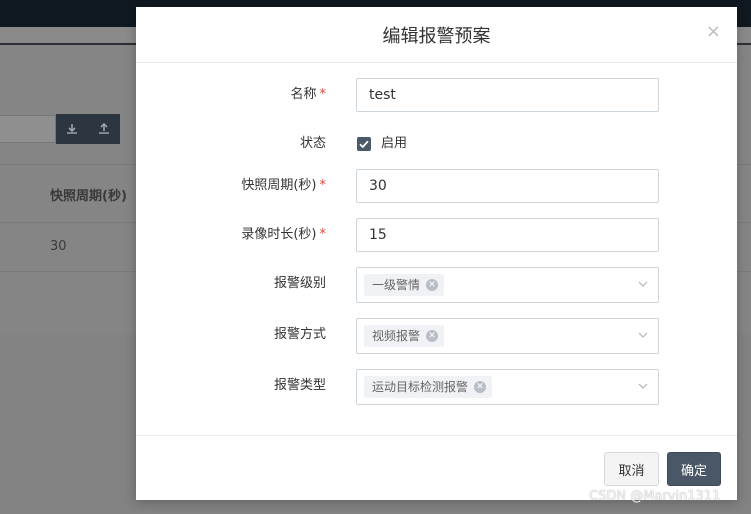 The width and height of the screenshot is (751, 514). I want to click on alarm-level-label: 报警级别, so click(299, 283).